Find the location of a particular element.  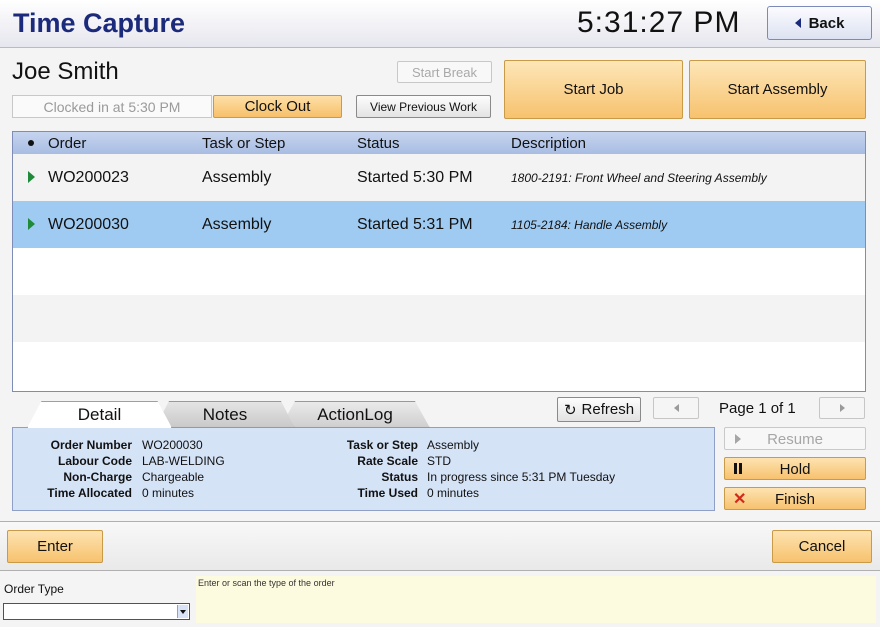

resume-button: Resume is located at coordinates (795, 438).